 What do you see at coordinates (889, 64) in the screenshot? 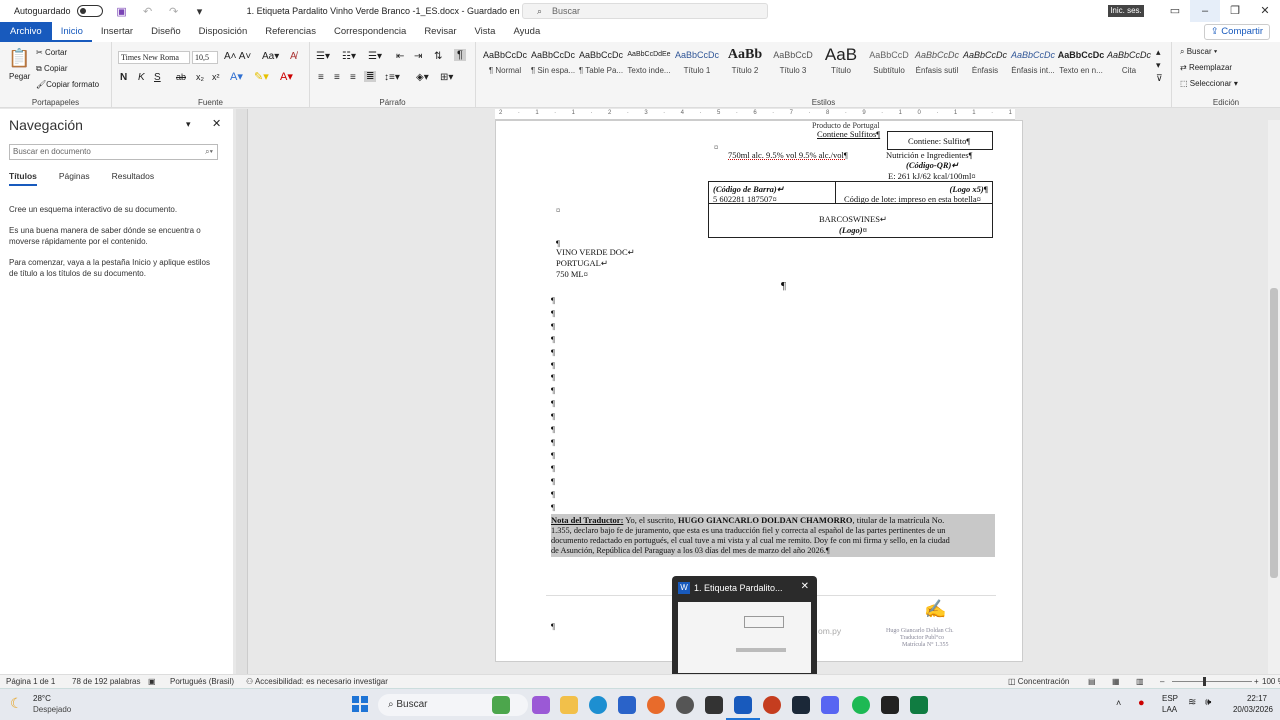
I see `style-subtitle: AaBbCcD Subtítulo` at bounding box center [889, 64].